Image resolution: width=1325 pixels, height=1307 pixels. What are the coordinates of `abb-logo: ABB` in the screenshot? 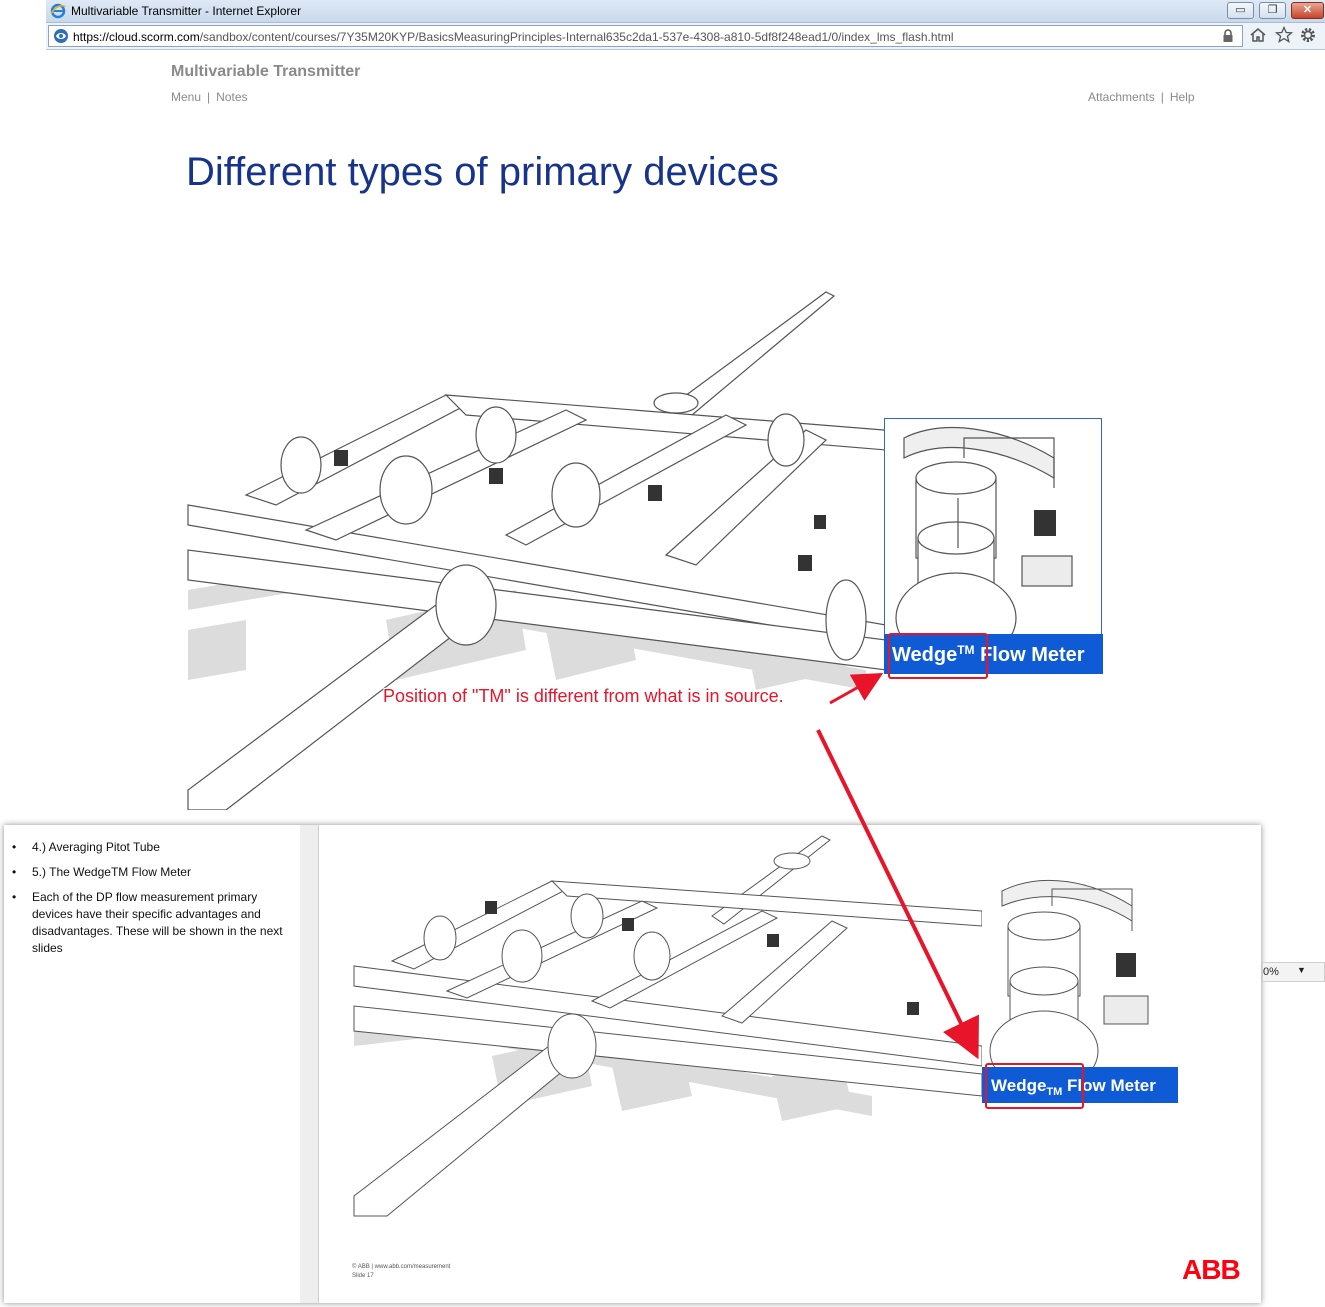 It's located at (1211, 1268).